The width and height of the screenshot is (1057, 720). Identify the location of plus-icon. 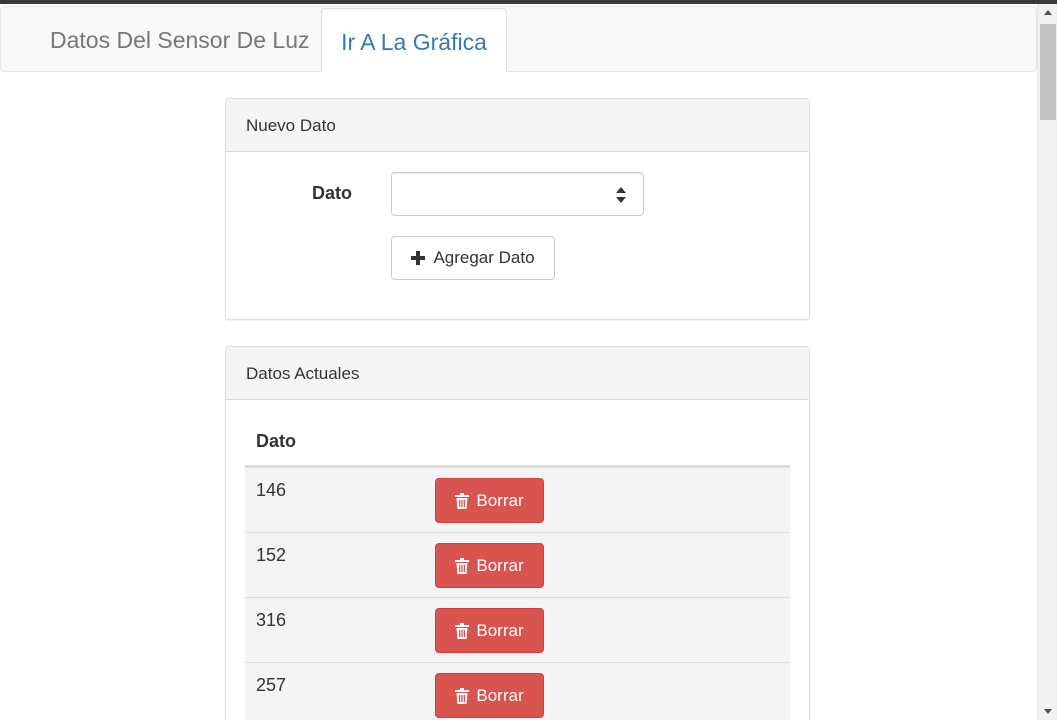
(418, 258).